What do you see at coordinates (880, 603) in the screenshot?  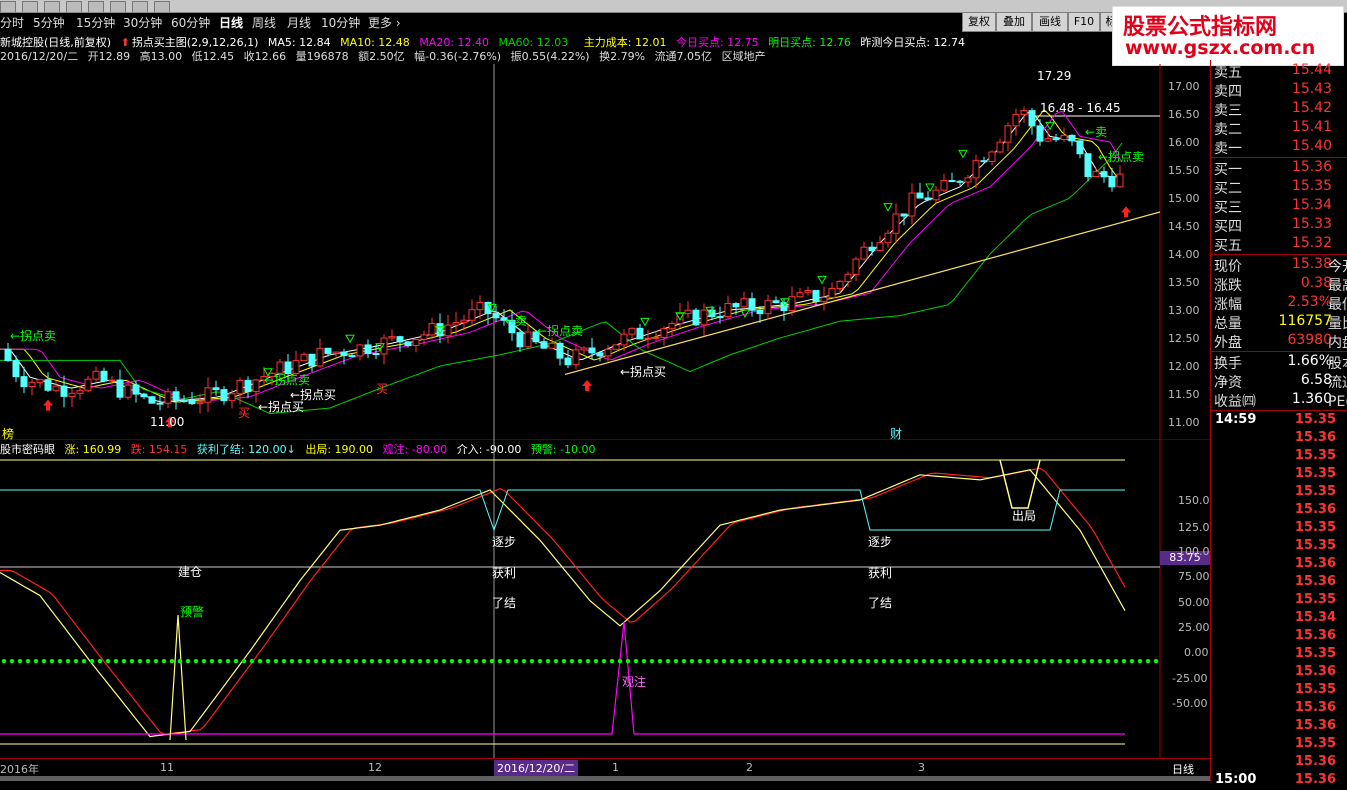 I see `done-label-2: 了结` at bounding box center [880, 603].